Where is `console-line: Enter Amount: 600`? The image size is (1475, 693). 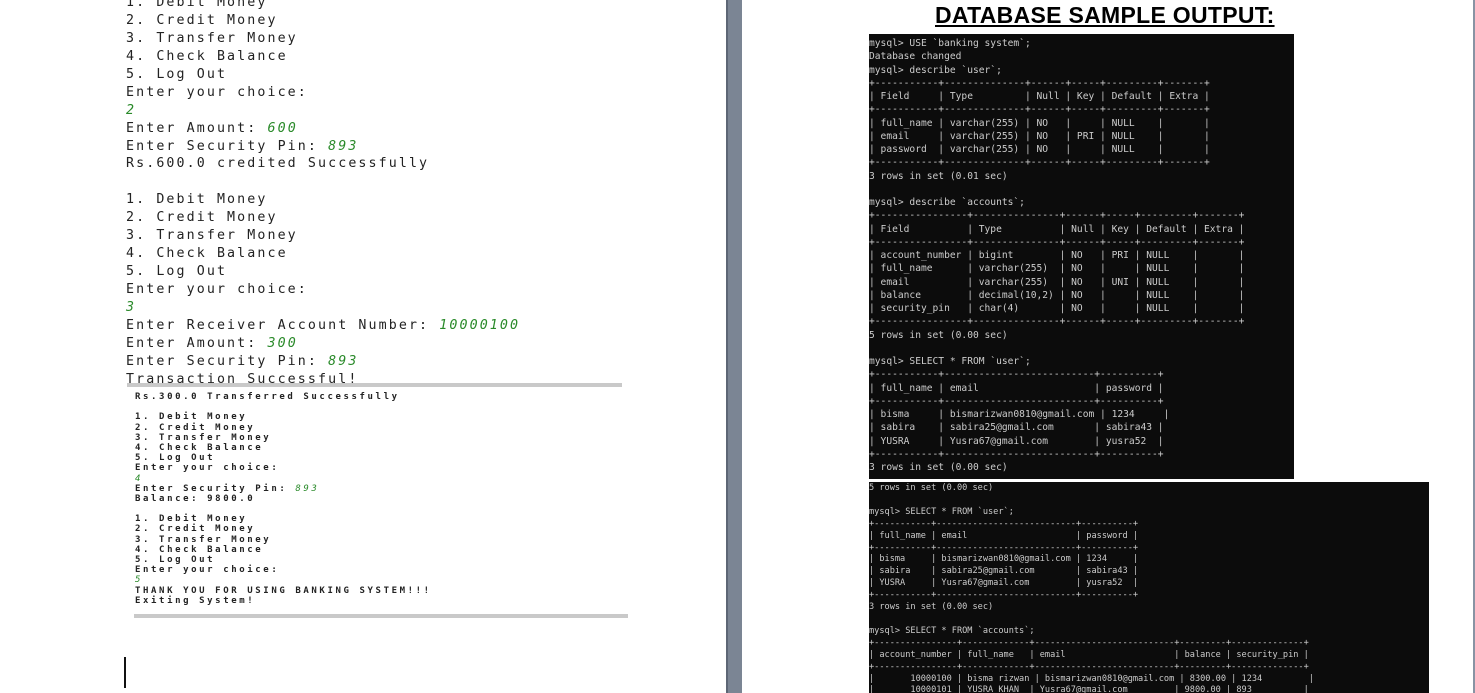
console-line: Enter Amount: 600 is located at coordinates (323, 129).